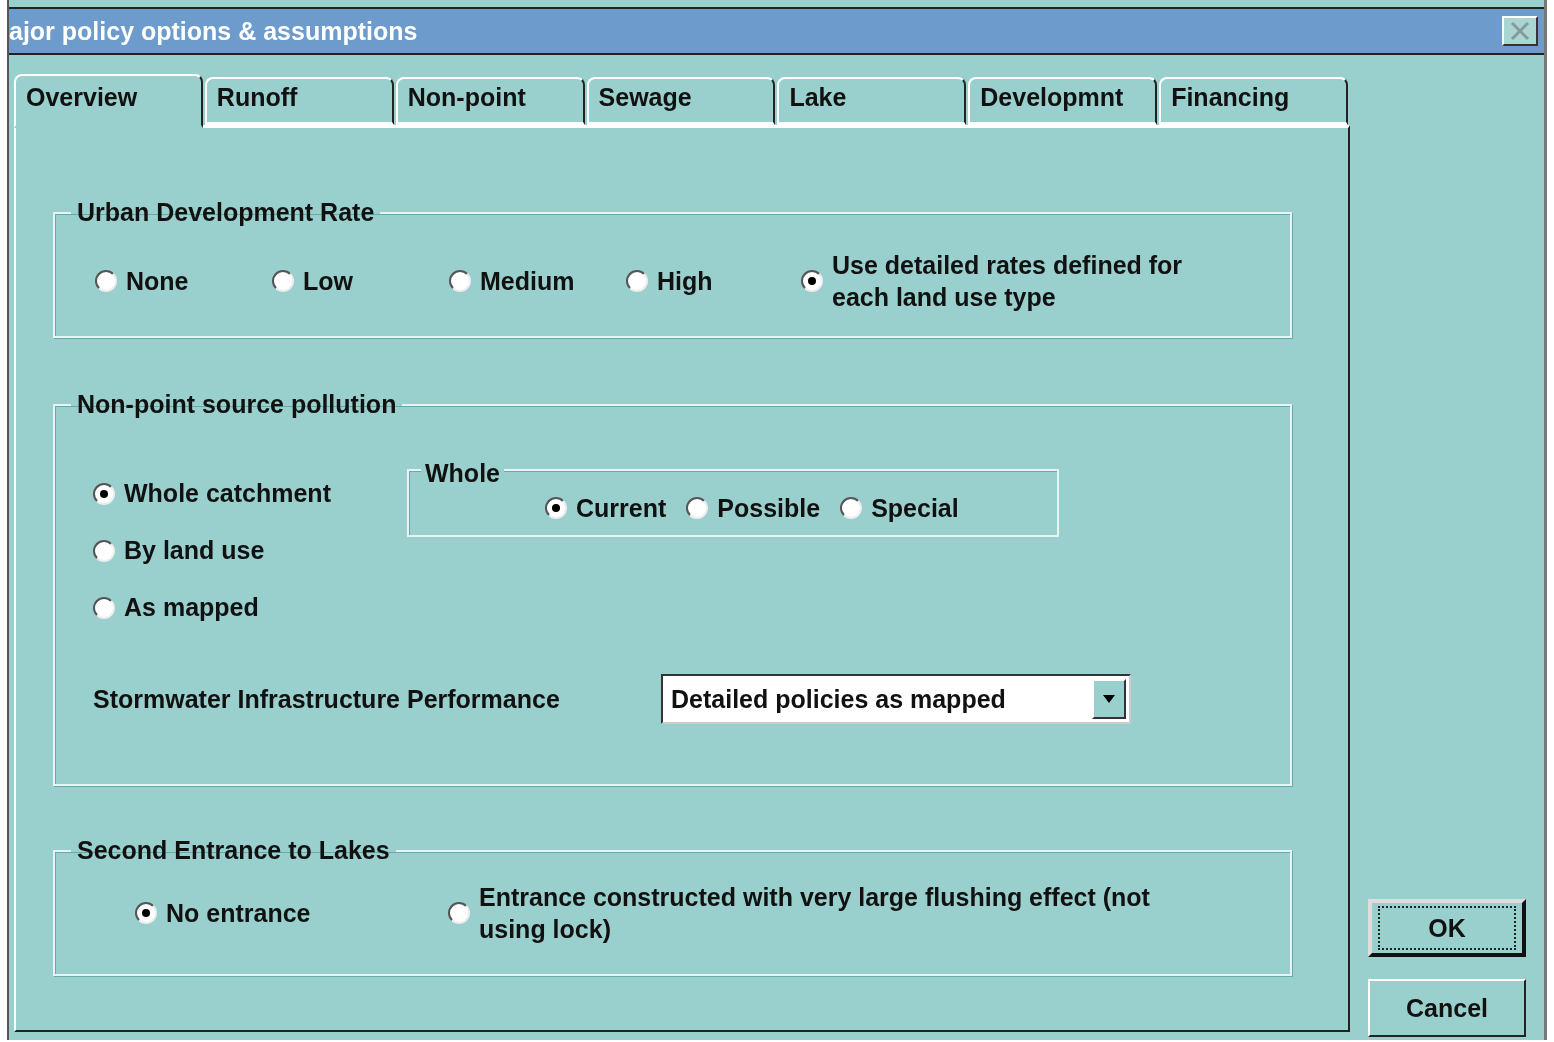 This screenshot has width=1554, height=1042. Describe the element at coordinates (1520, 31) in the screenshot. I see `close-button` at that location.